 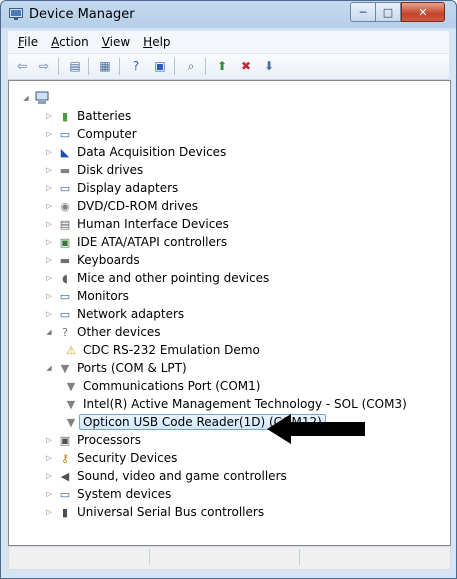 What do you see at coordinates (156, 278) in the screenshot?
I see `tree-category-row: ▷ ◖ Mice and other pointing devices` at bounding box center [156, 278].